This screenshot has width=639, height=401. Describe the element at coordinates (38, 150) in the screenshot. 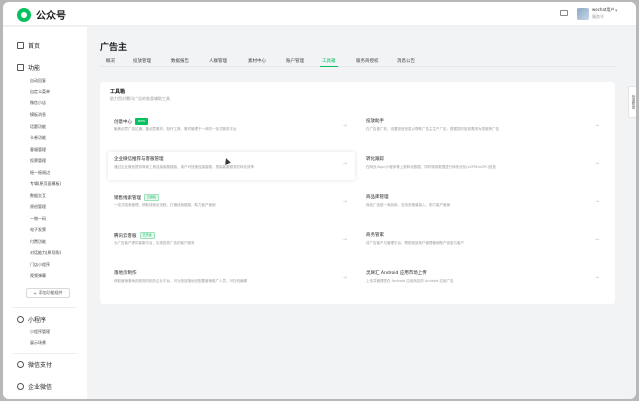

I see `sidebar-item: 客服管理` at that location.